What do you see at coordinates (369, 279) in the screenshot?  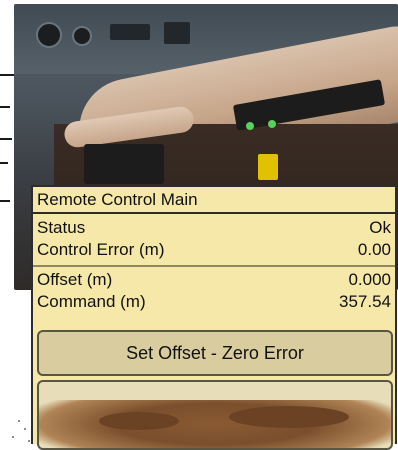 I see `offset-value: 0.000` at bounding box center [369, 279].